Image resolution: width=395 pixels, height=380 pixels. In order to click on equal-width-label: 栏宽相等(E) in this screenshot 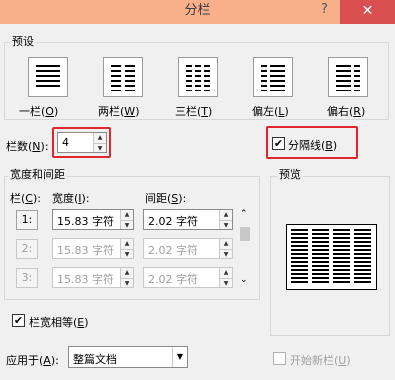, I will do `click(59, 322)`.